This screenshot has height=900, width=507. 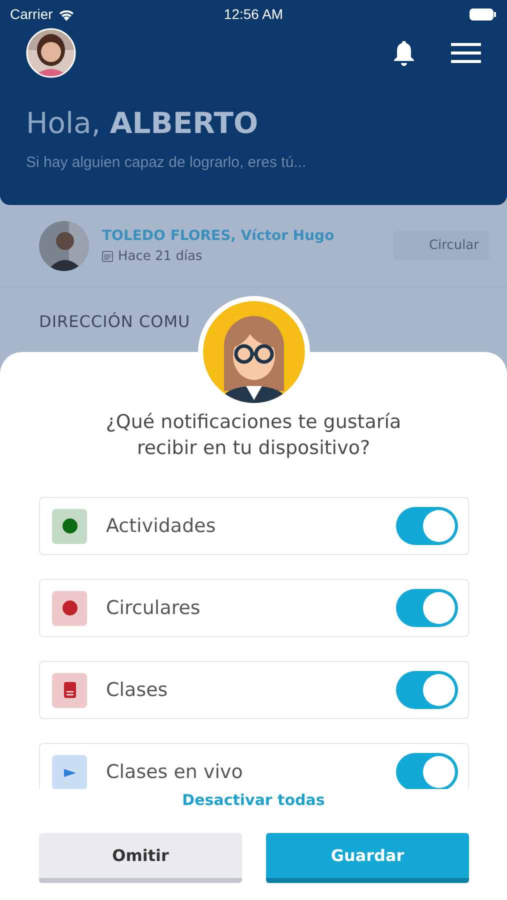 I want to click on category-tag: Circular, so click(x=440, y=245).